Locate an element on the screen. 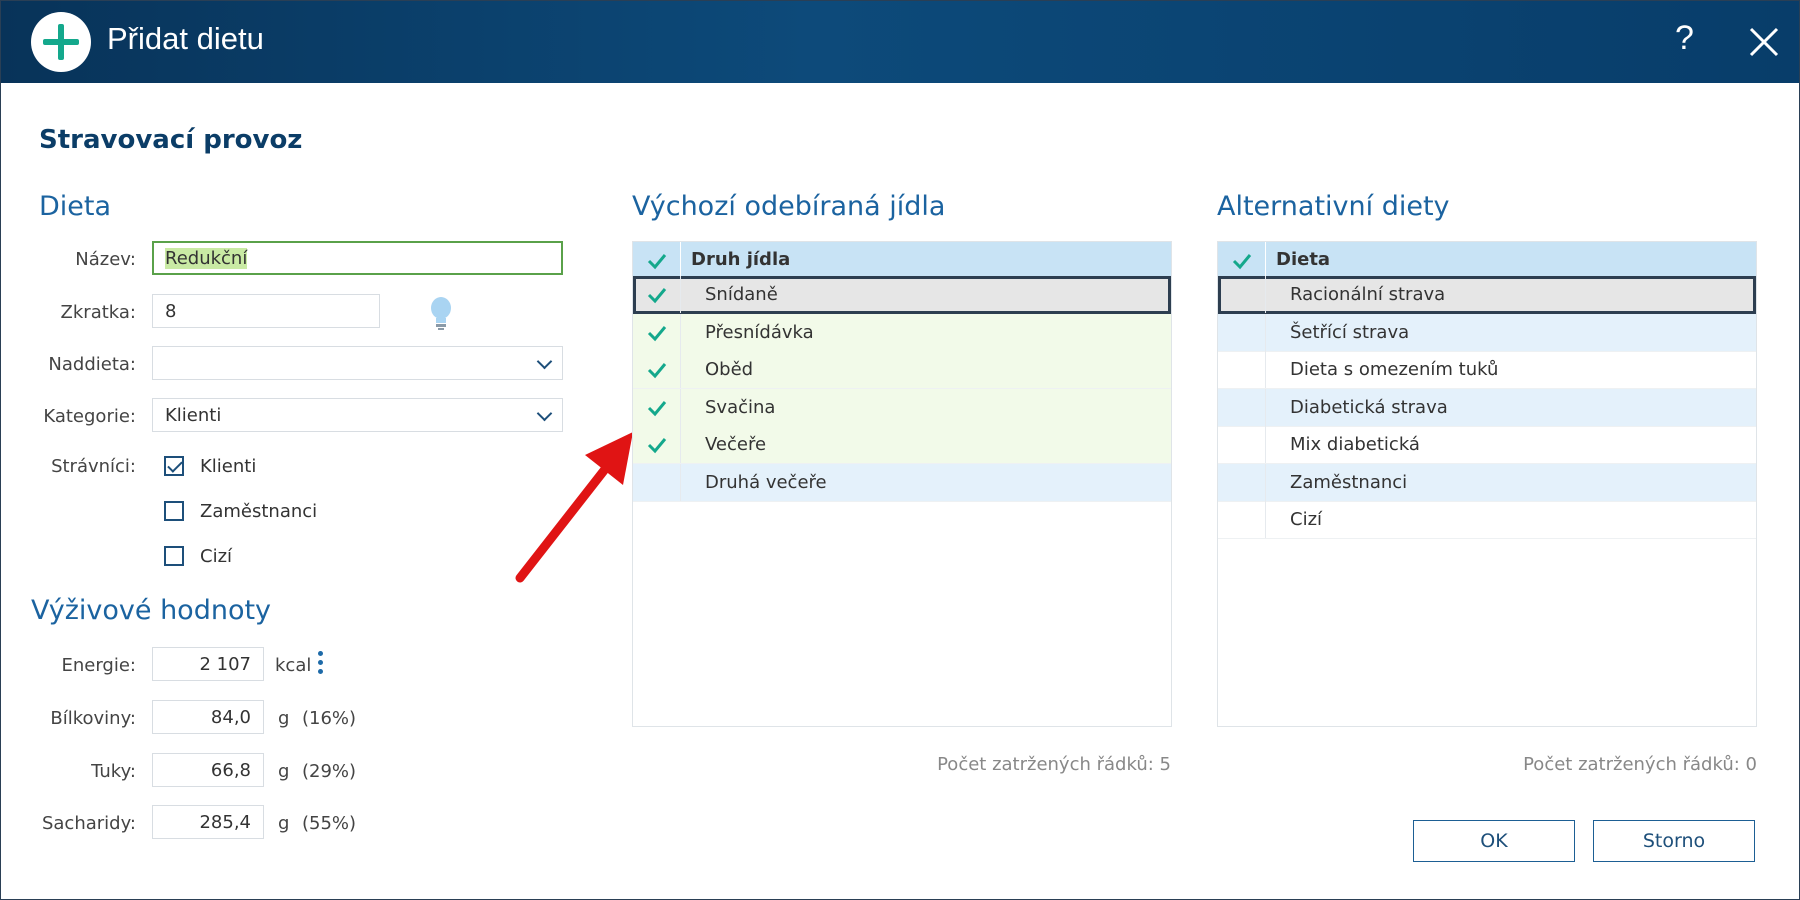  row-label: Přesnídávka is located at coordinates (759, 332).